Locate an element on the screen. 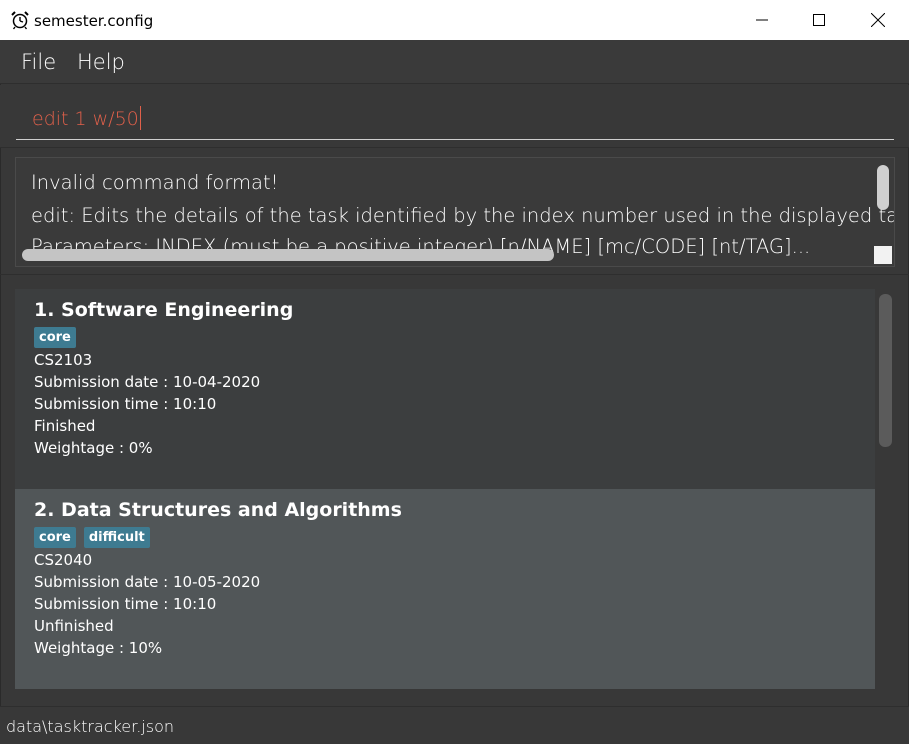 The width and height of the screenshot is (909, 744). weightage: Weightage : 0% is located at coordinates (93, 448).